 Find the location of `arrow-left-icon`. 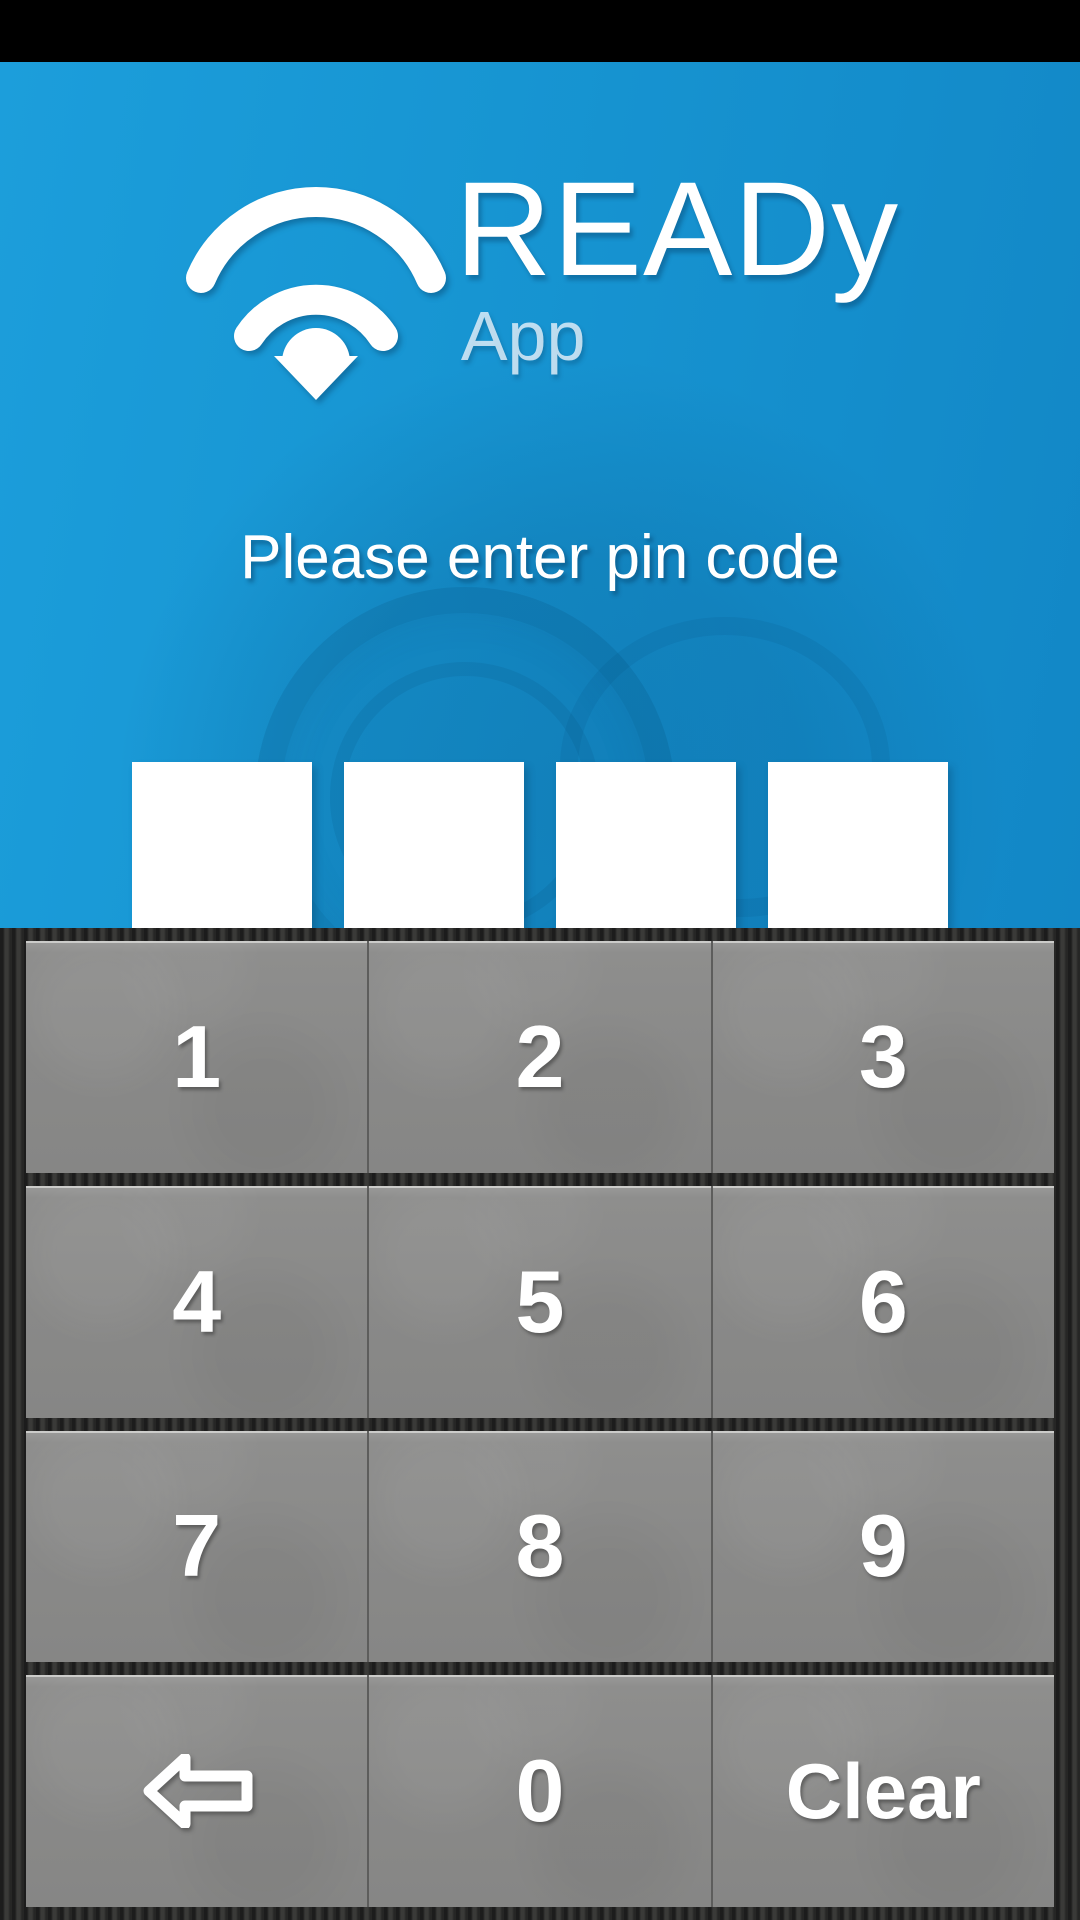

arrow-left-icon is located at coordinates (197, 1791).